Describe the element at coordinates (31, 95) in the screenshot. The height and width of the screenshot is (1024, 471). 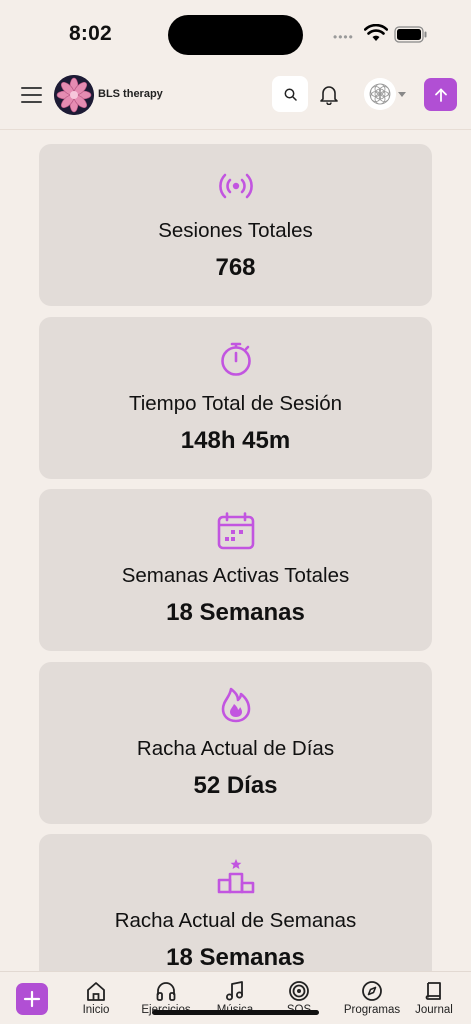
I see `hamburger-menu-icon` at that location.